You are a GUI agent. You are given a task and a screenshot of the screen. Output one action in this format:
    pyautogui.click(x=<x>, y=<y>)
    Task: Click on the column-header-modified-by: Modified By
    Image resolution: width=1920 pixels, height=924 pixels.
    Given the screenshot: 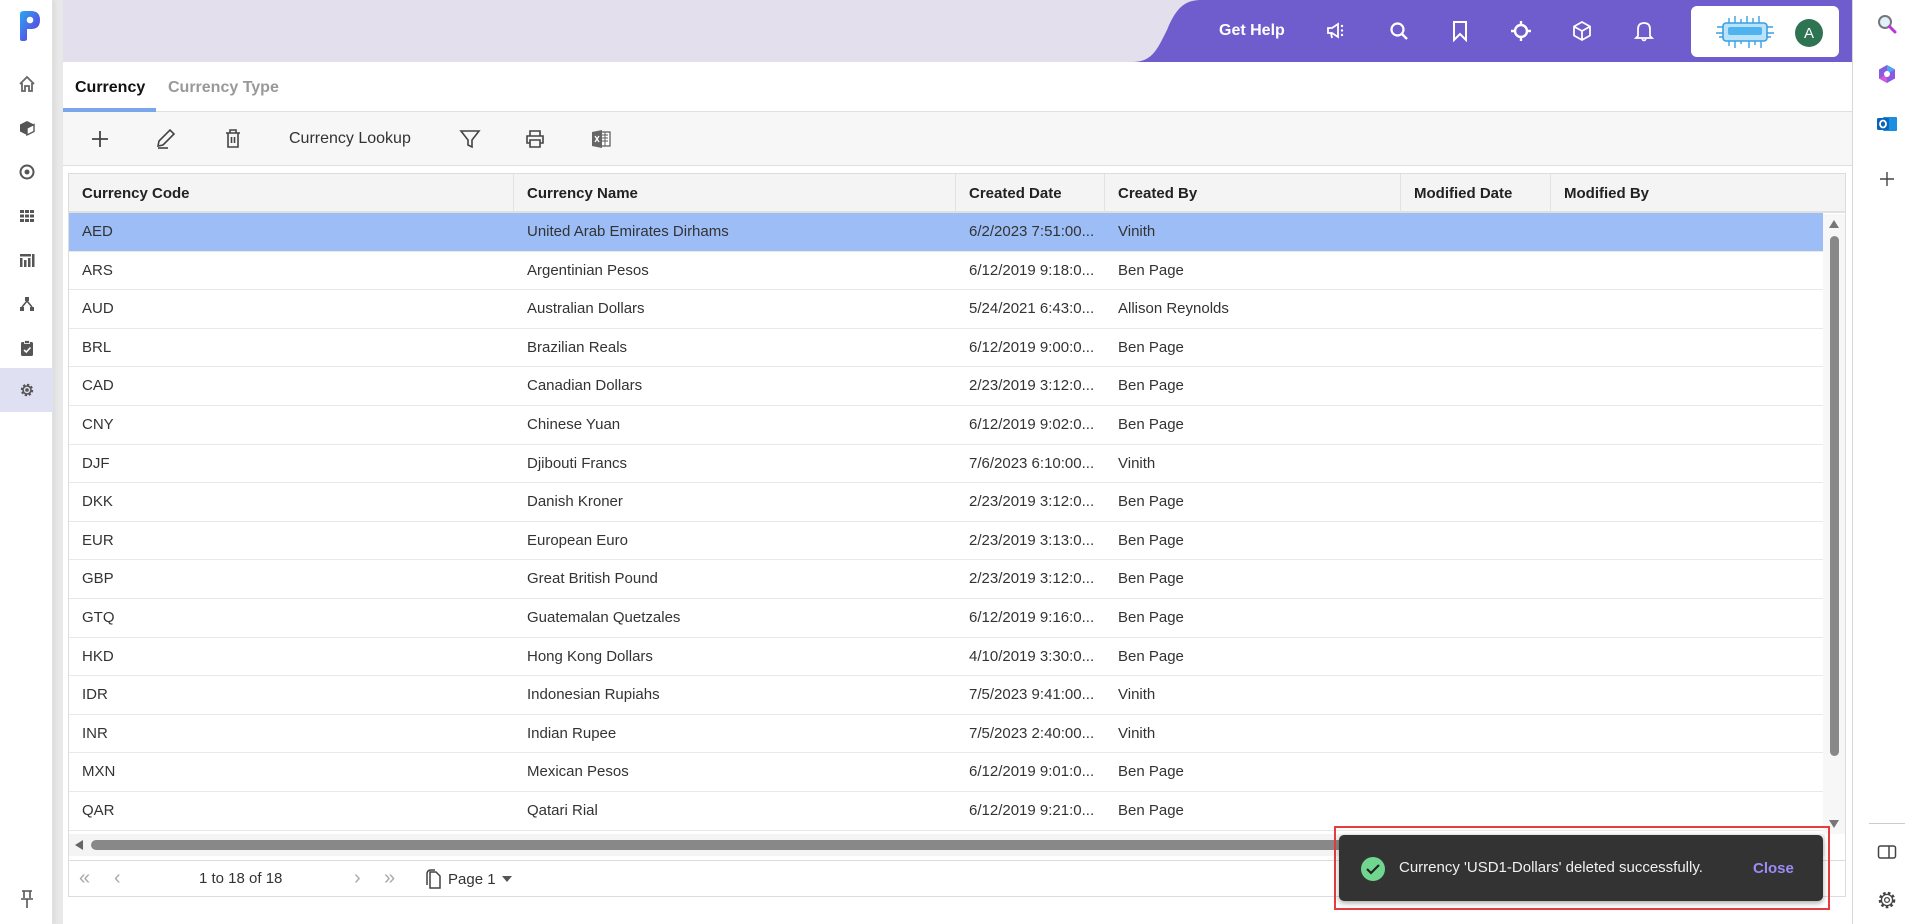 What is the action you would take?
    pyautogui.click(x=1698, y=193)
    